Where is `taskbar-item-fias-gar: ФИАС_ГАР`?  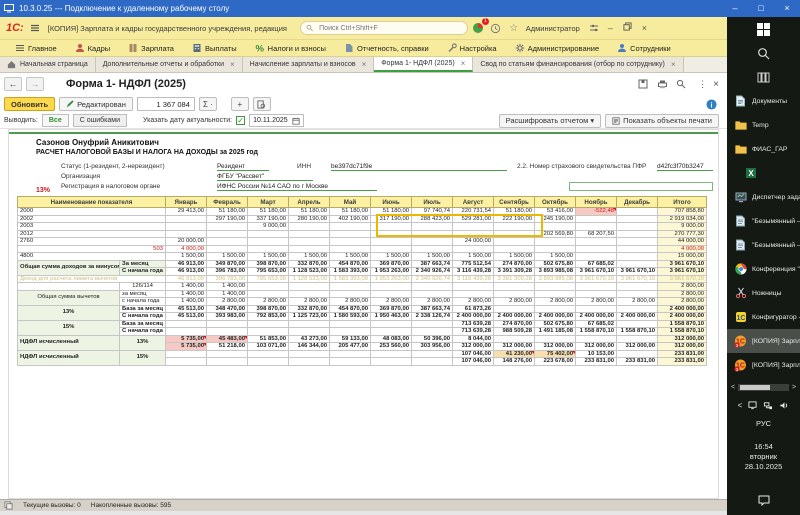 taskbar-item-fias-gar: ФИАС_ГАР is located at coordinates (763, 149).